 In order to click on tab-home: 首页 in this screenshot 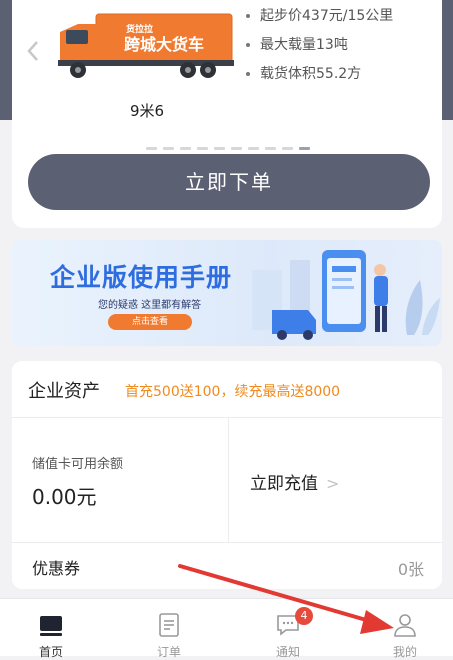, I will do `click(51, 629)`.